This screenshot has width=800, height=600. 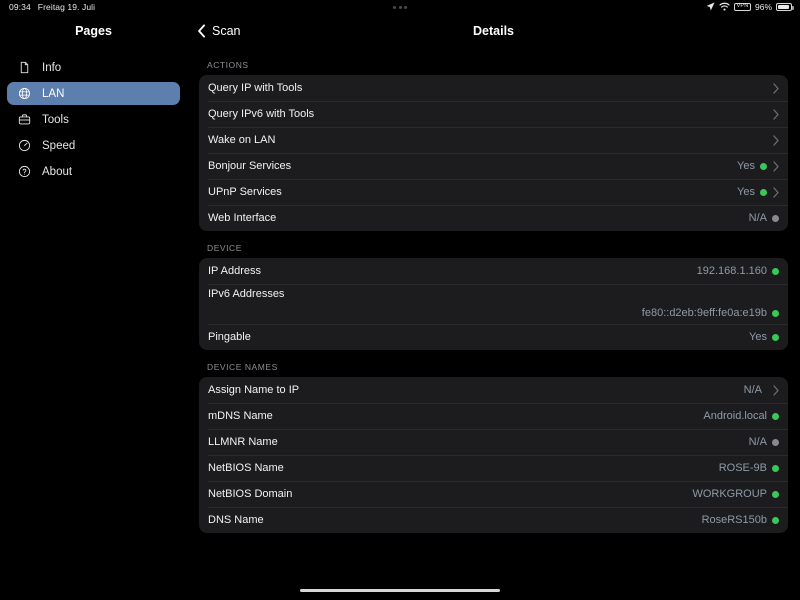 I want to click on navigation-bar: Scan Details, so click(x=493, y=31).